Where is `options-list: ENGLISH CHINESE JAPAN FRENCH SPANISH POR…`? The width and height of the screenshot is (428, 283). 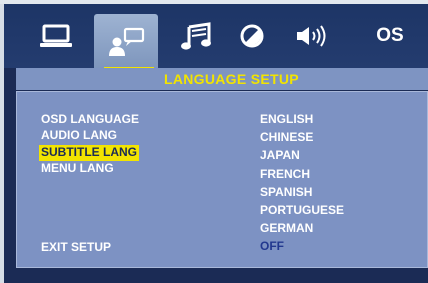 options-list: ENGLISH CHINESE JAPAN FRENCH SPANISH POR… is located at coordinates (302, 183).